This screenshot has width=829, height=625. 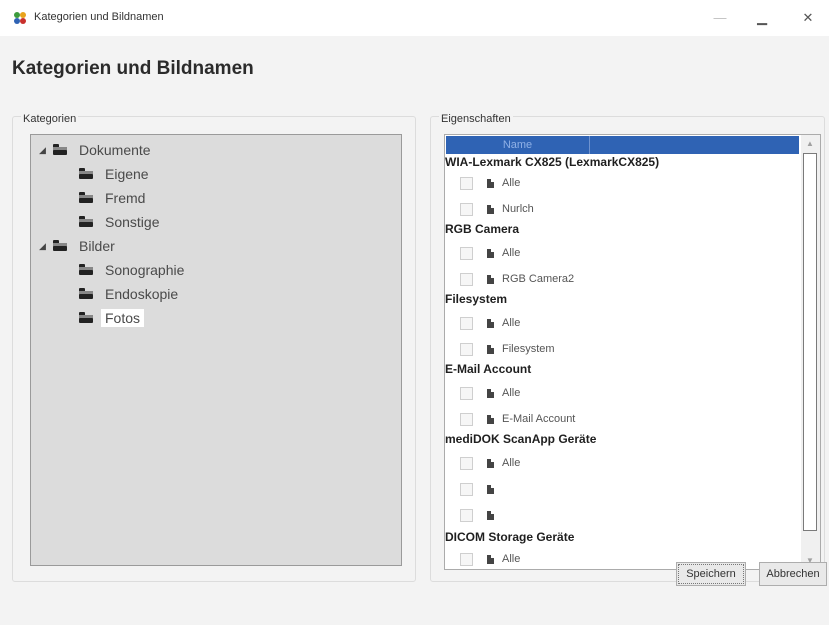 I want to click on tree-node-label: Dokumente, so click(x=115, y=150).